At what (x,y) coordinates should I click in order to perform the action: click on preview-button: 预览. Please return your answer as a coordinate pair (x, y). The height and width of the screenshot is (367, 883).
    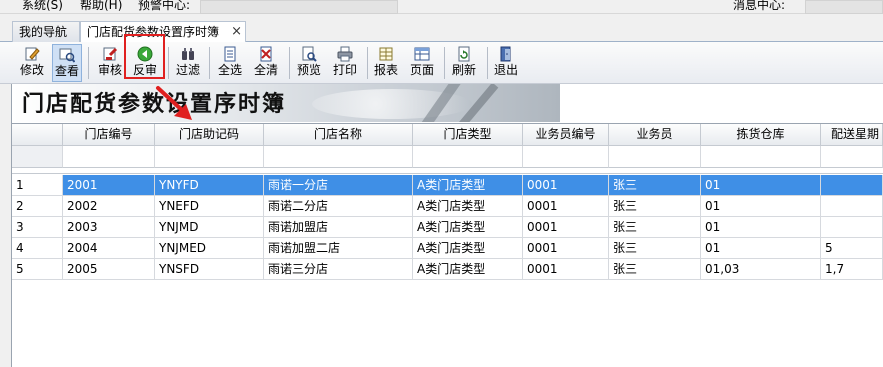
    Looking at the image, I should click on (309, 63).